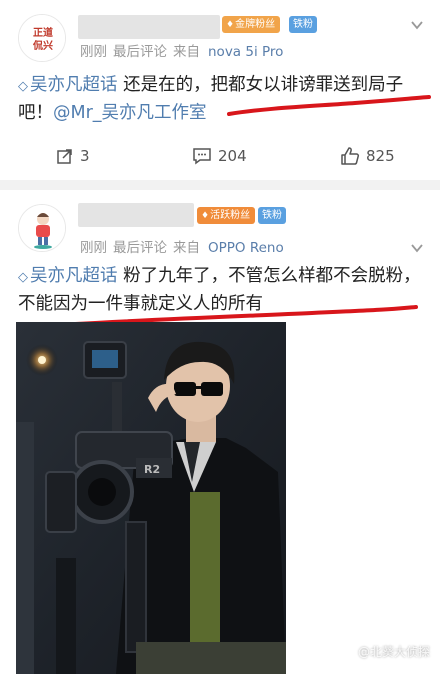 The width and height of the screenshot is (440, 674). I want to click on like-button: 825, so click(367, 156).